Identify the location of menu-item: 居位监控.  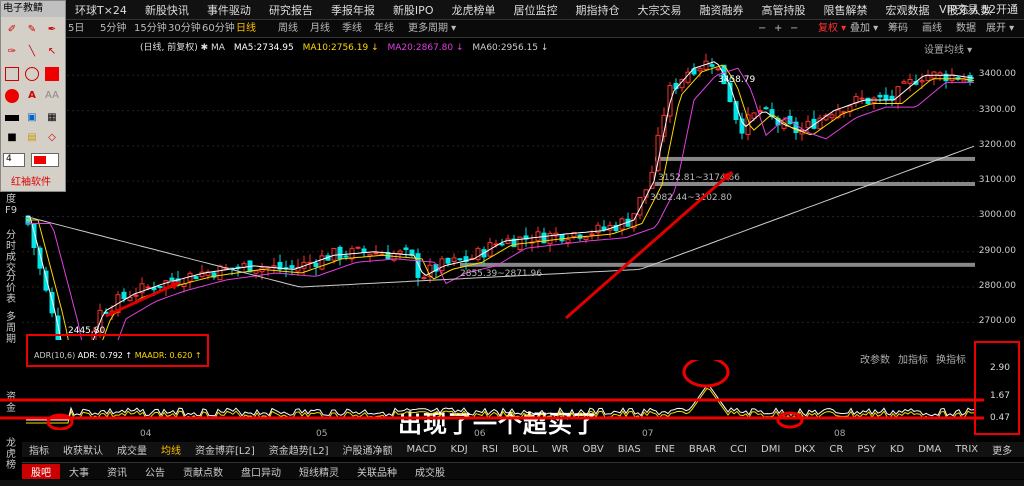
(535, 10).